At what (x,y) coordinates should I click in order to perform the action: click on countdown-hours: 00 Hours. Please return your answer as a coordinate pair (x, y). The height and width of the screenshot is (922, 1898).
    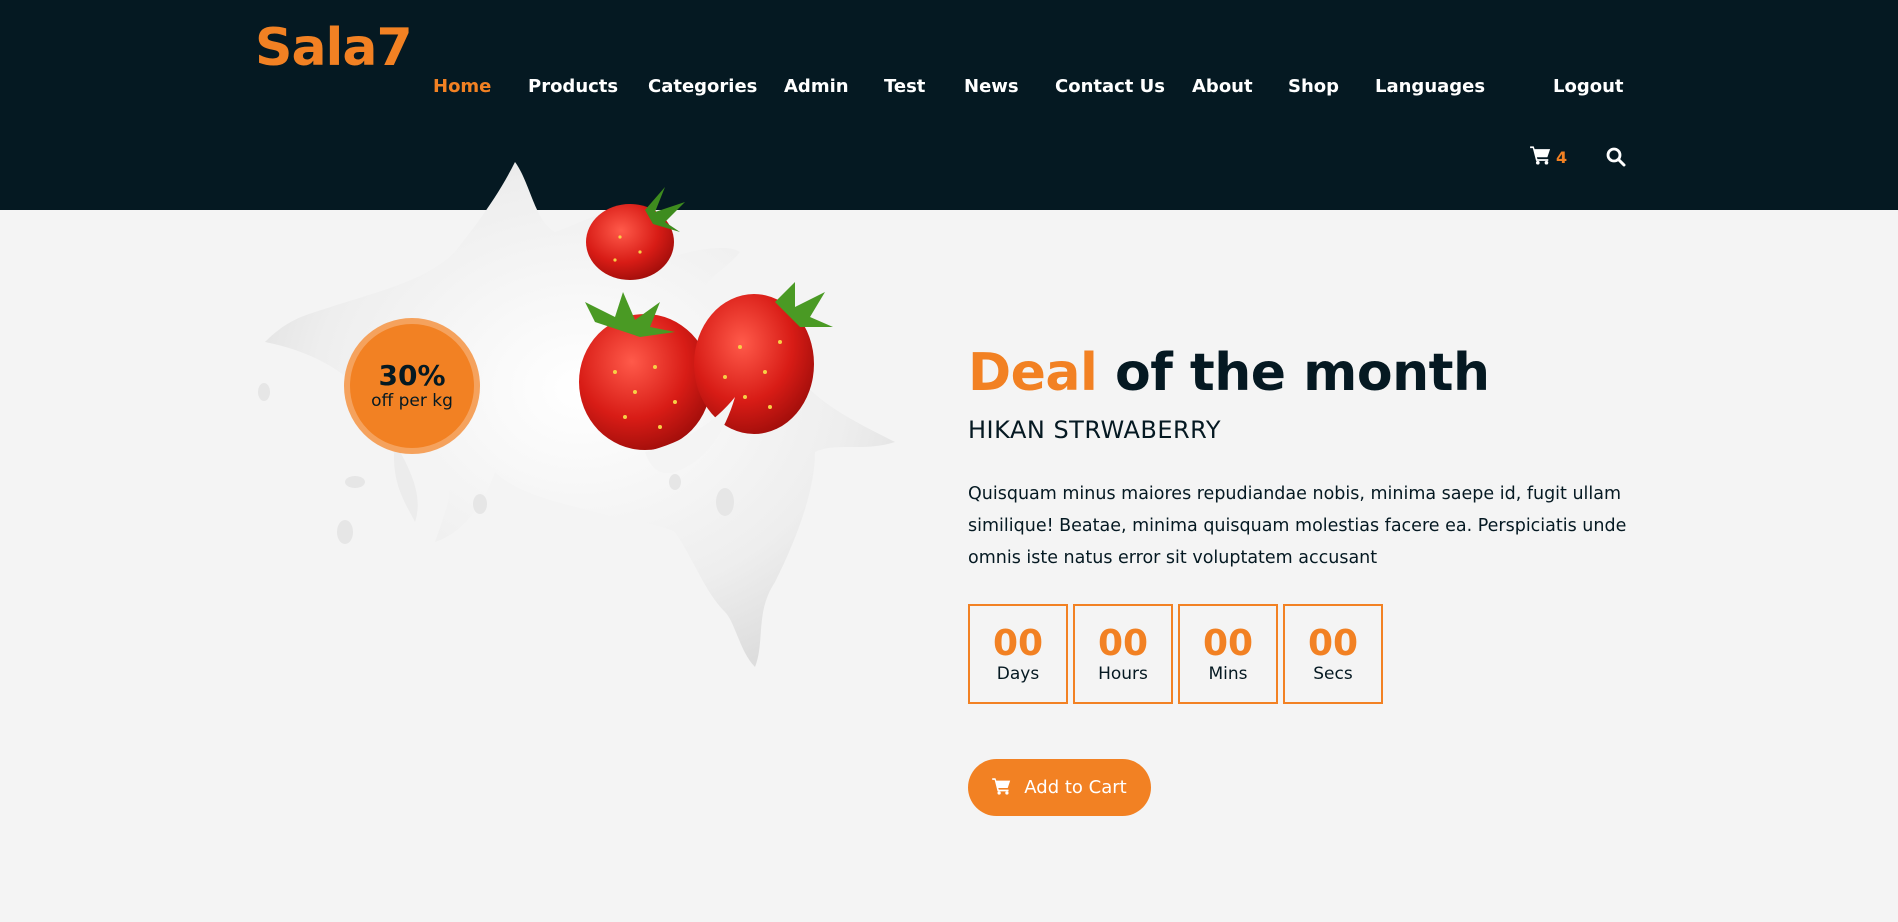
    Looking at the image, I should click on (1123, 654).